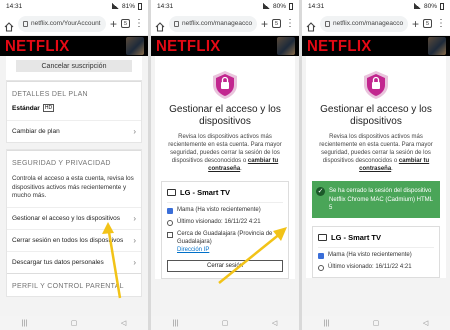 This screenshot has height=330, width=450. I want to click on status-bar: 14:31 81%, so click(74, 6).